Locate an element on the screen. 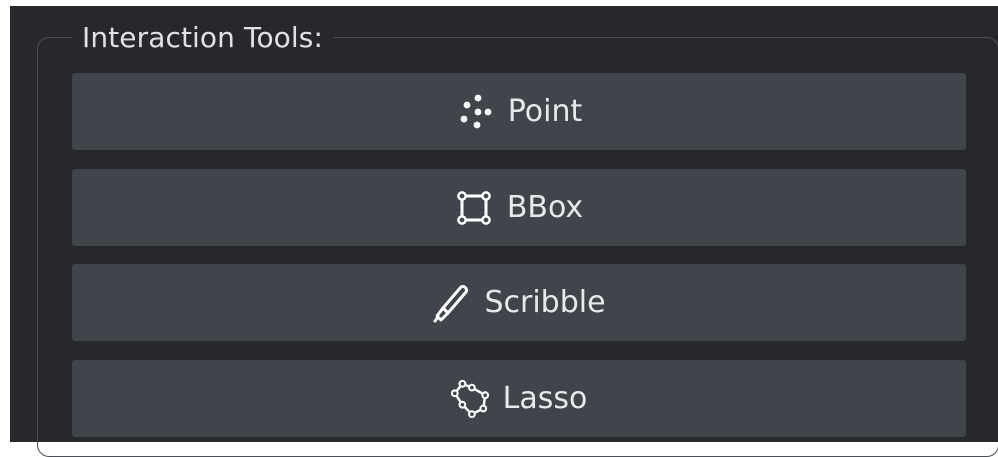 Image resolution: width=998 pixels, height=457 pixels. scribble-tool-label: Scribble is located at coordinates (545, 302).